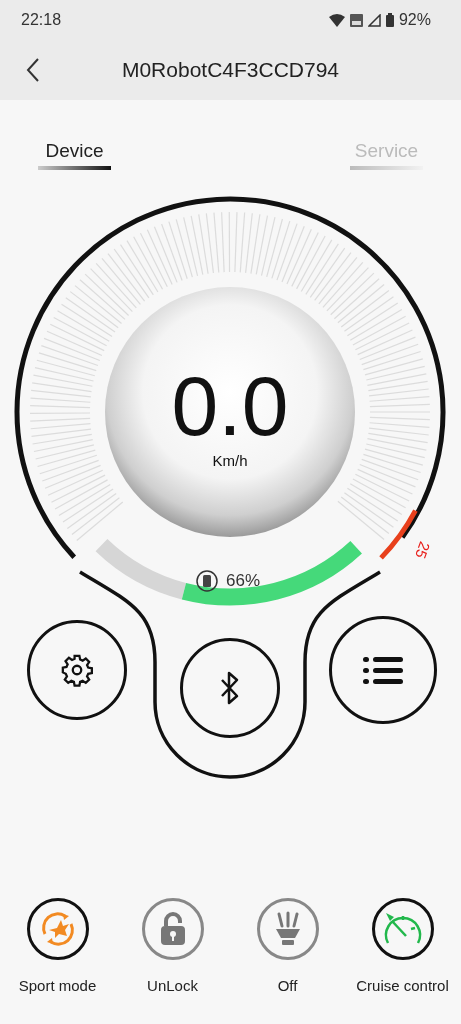 The height and width of the screenshot is (1024, 461). Describe the element at coordinates (287, 985) in the screenshot. I see `mode-label: Off` at that location.